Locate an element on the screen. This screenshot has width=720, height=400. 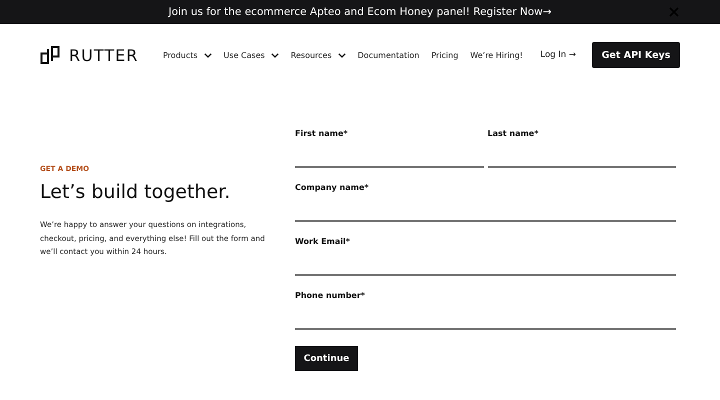
get-api-keys-button: Get API Keys is located at coordinates (636, 55).